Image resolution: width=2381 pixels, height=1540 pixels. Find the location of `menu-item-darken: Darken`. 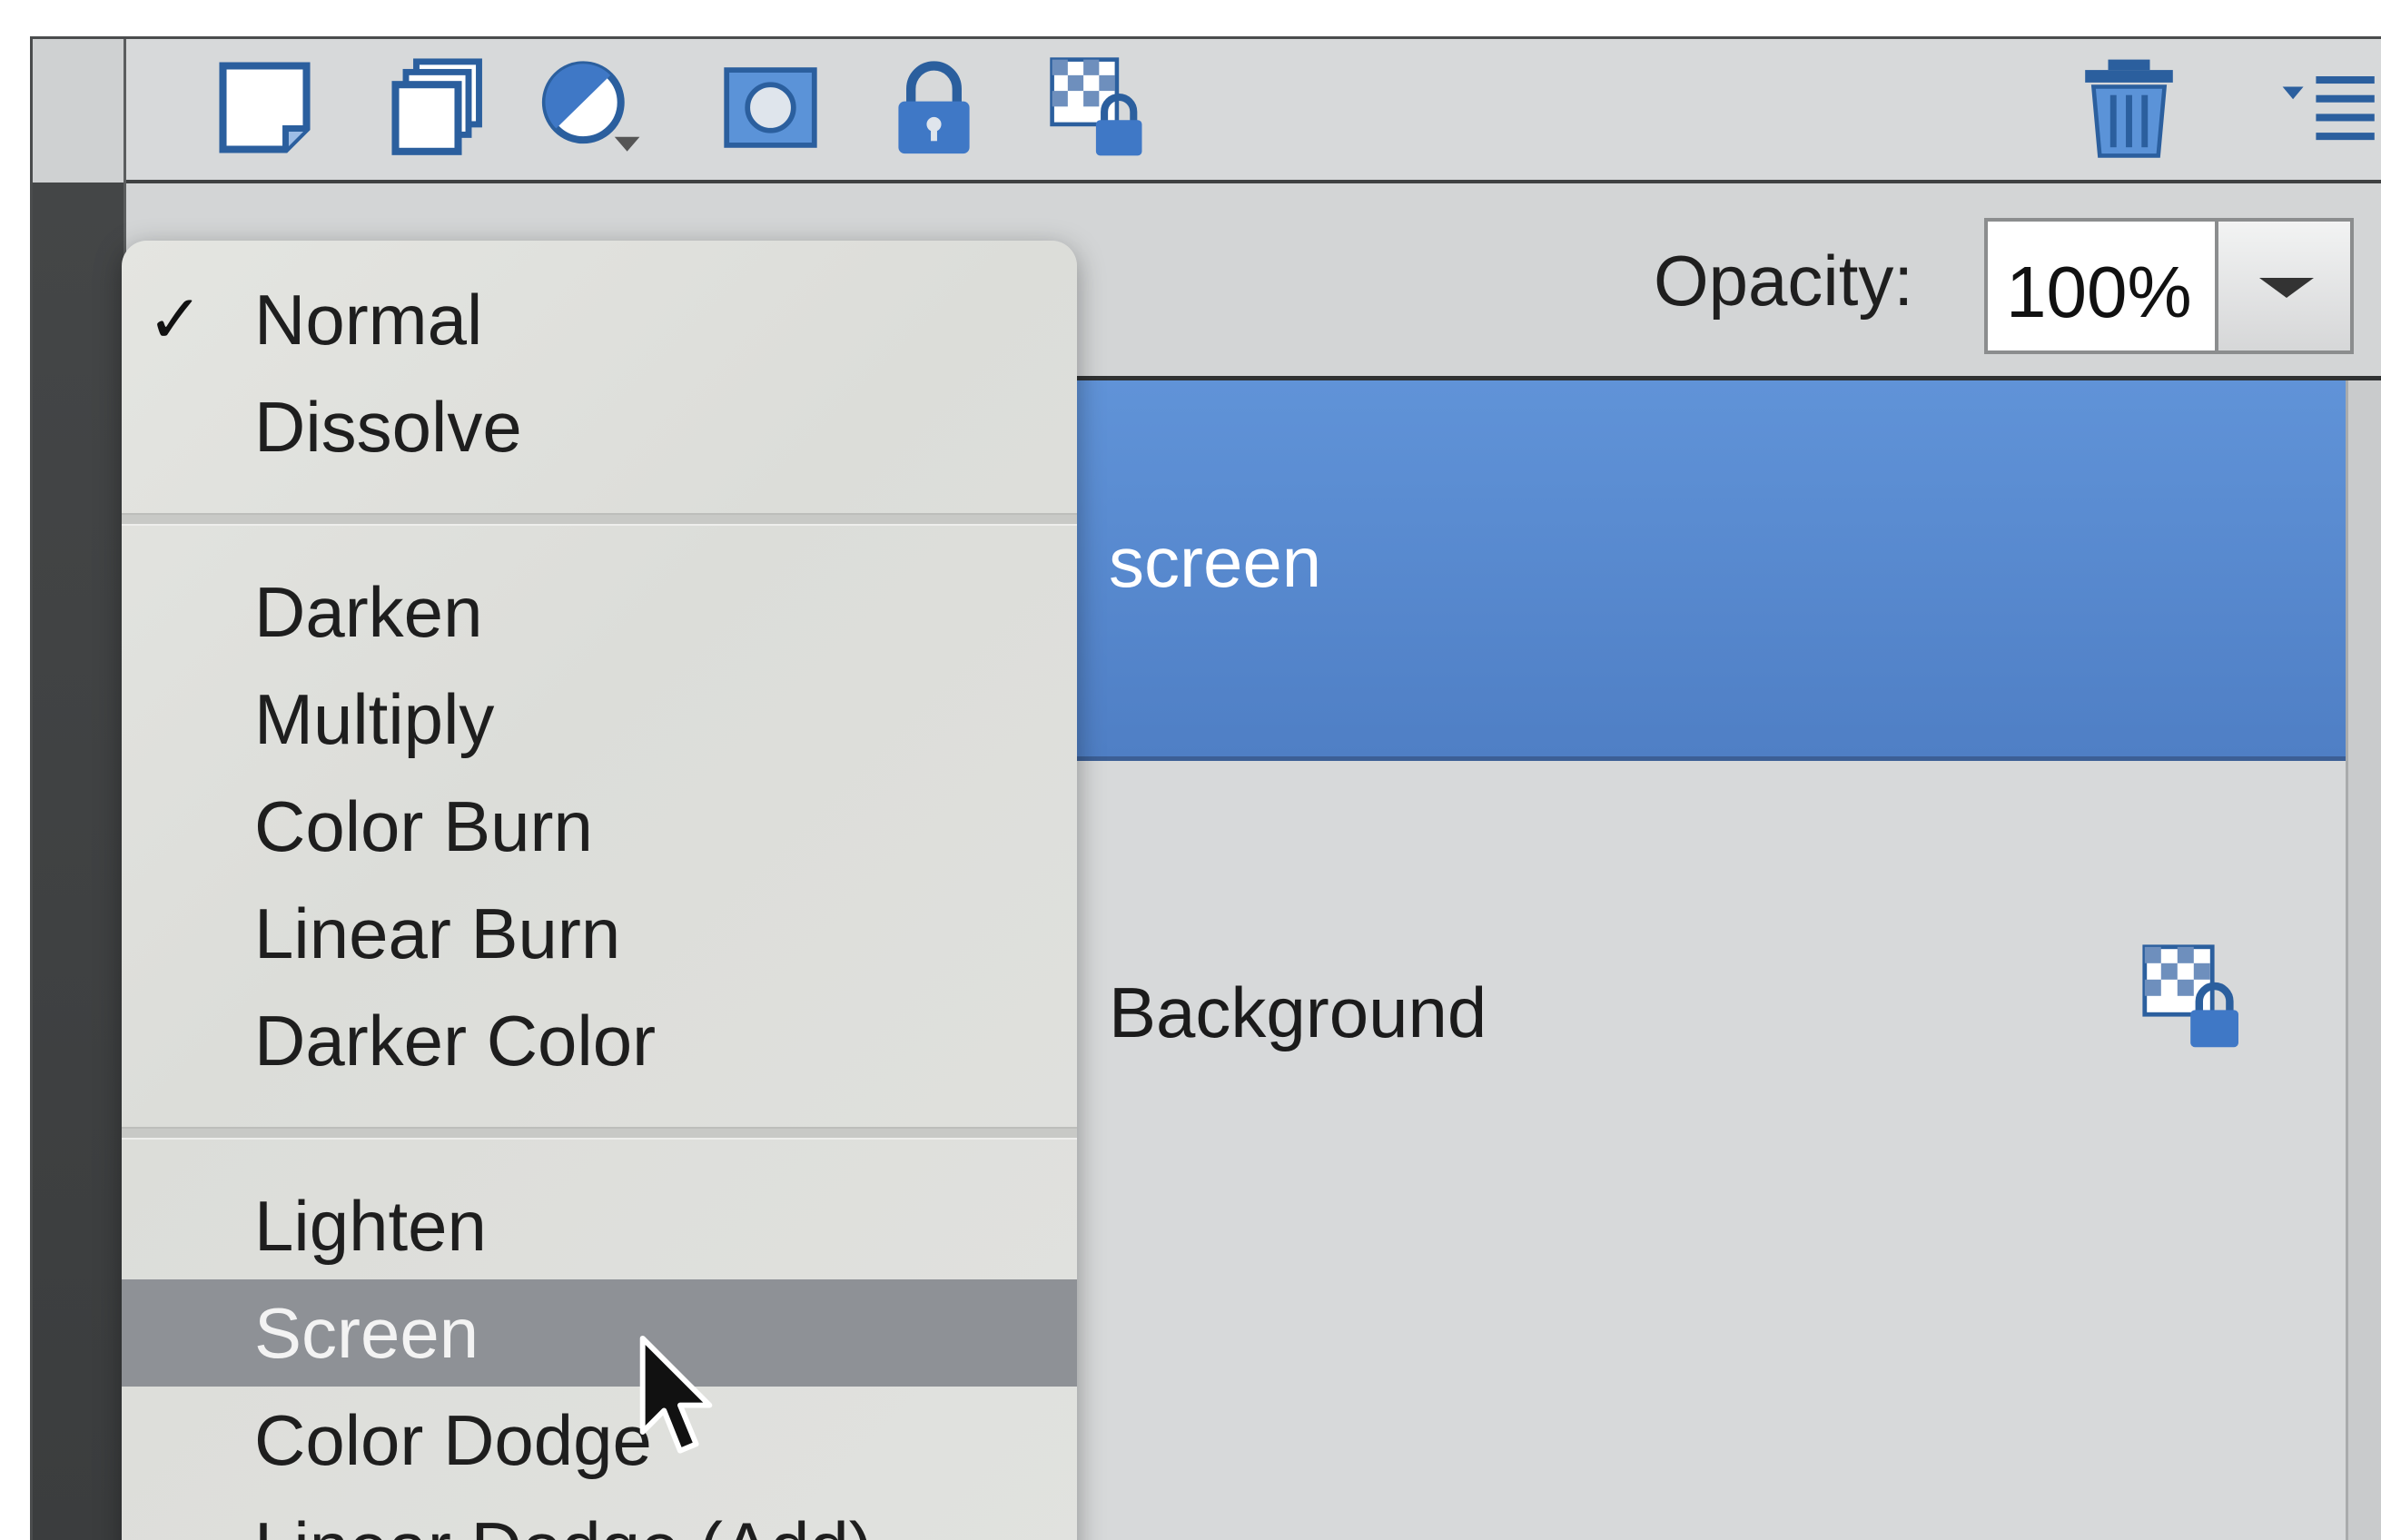

menu-item-darken: Darken is located at coordinates (600, 612).